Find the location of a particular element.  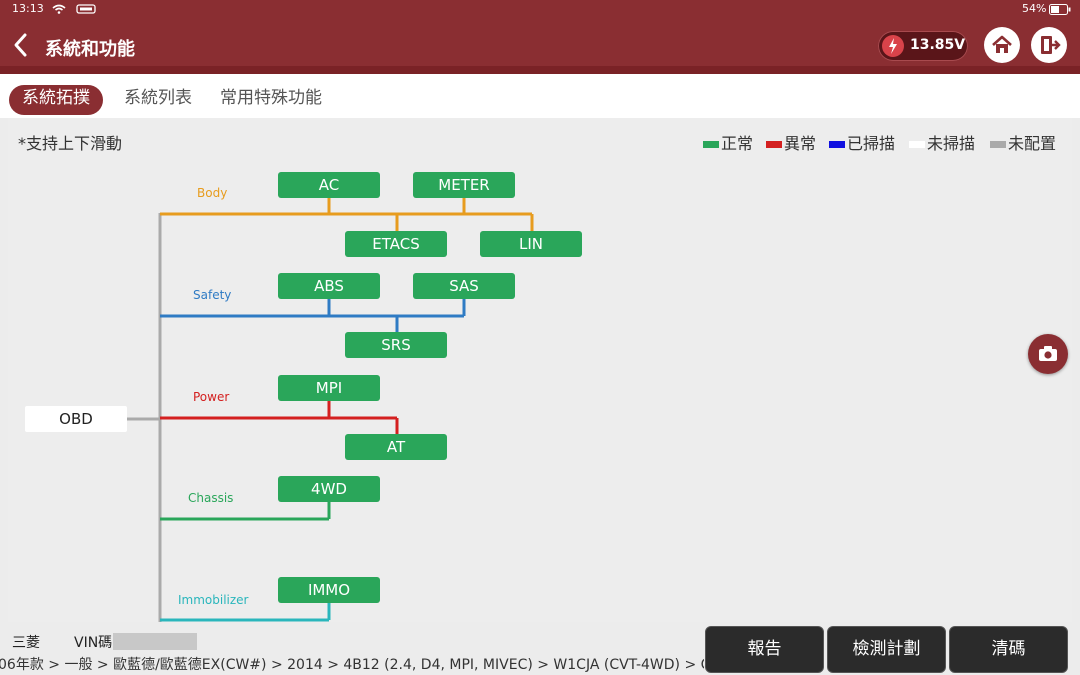

tab-bar: 系統拓撲 系統列表 常用特殊功能 is located at coordinates (540, 96).